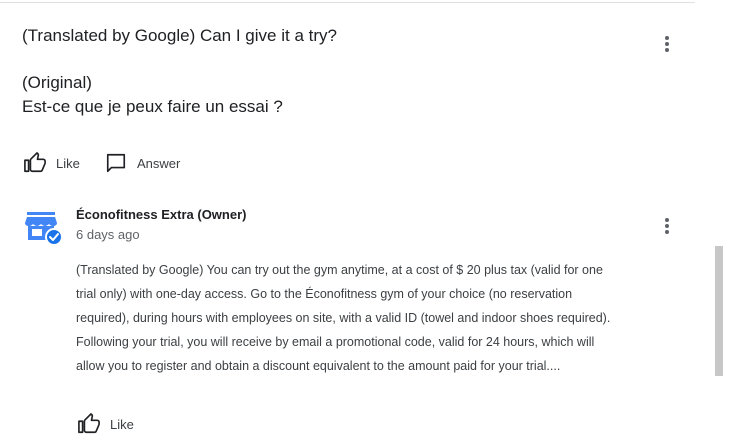 The height and width of the screenshot is (447, 736). I want to click on question-original-label: (Original), so click(57, 82).